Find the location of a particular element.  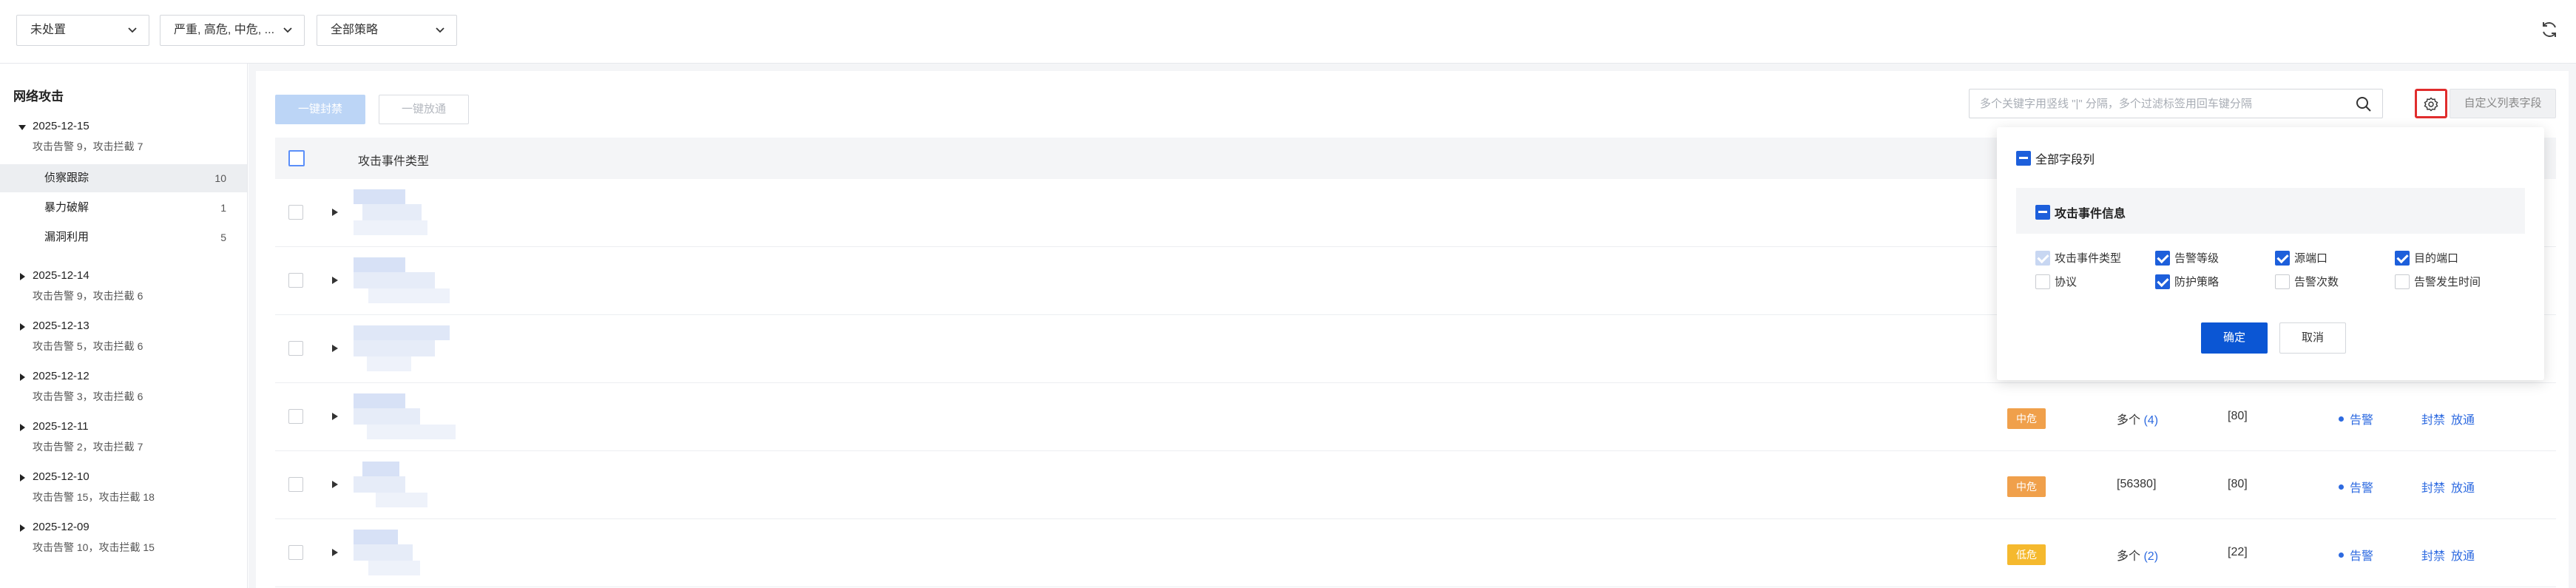

field-label: 协议 is located at coordinates (2066, 282).